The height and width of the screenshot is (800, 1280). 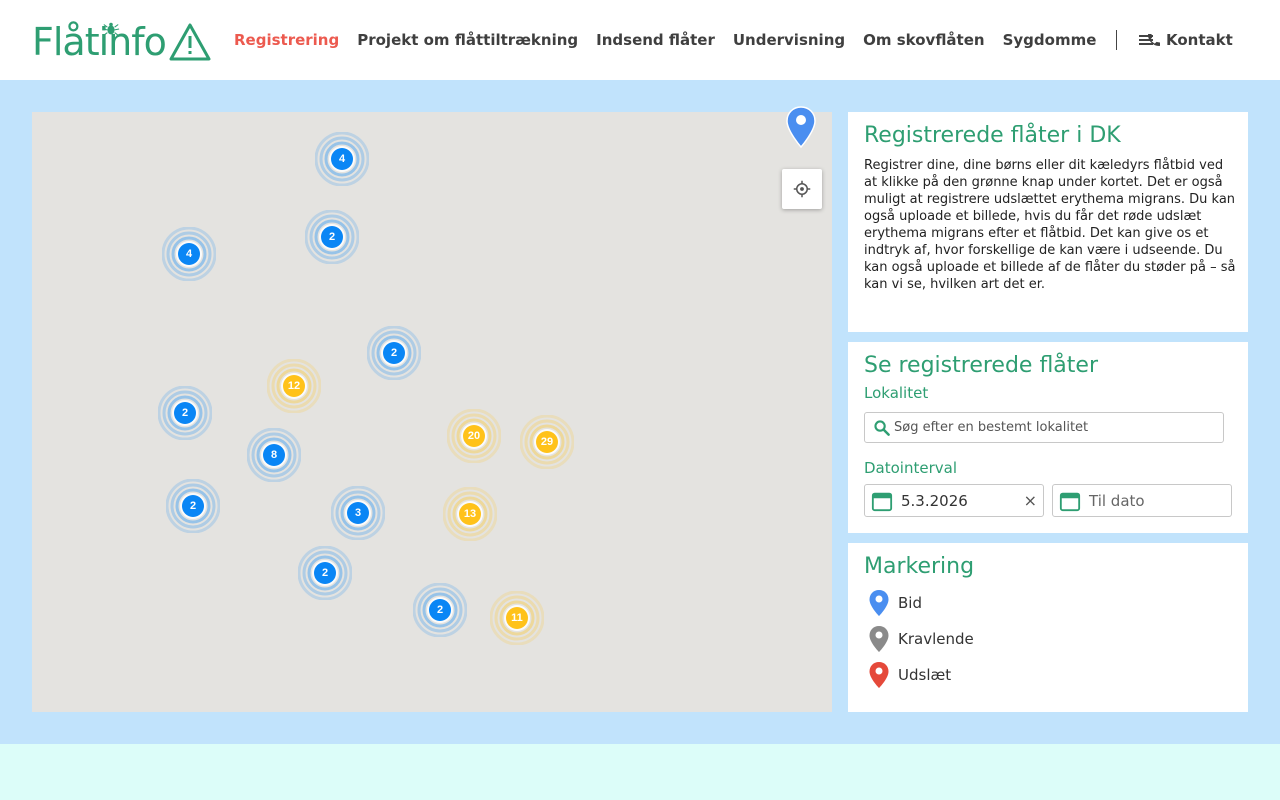 I want to click on map-cluster: 8, so click(x=274, y=455).